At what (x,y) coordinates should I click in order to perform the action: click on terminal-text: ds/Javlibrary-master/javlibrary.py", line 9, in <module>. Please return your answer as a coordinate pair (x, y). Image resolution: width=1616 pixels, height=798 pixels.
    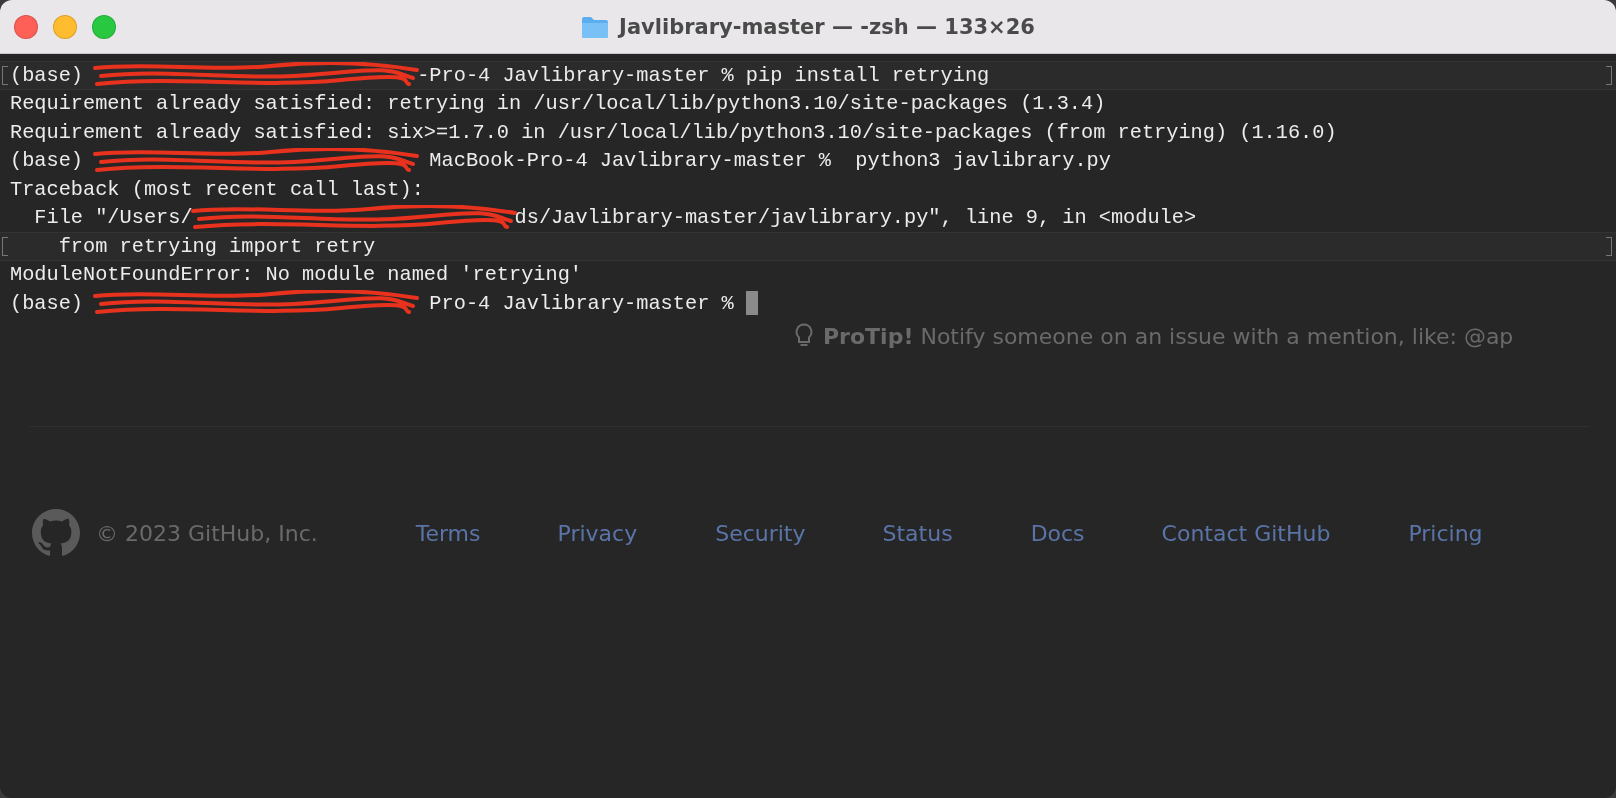
    Looking at the image, I should click on (855, 218).